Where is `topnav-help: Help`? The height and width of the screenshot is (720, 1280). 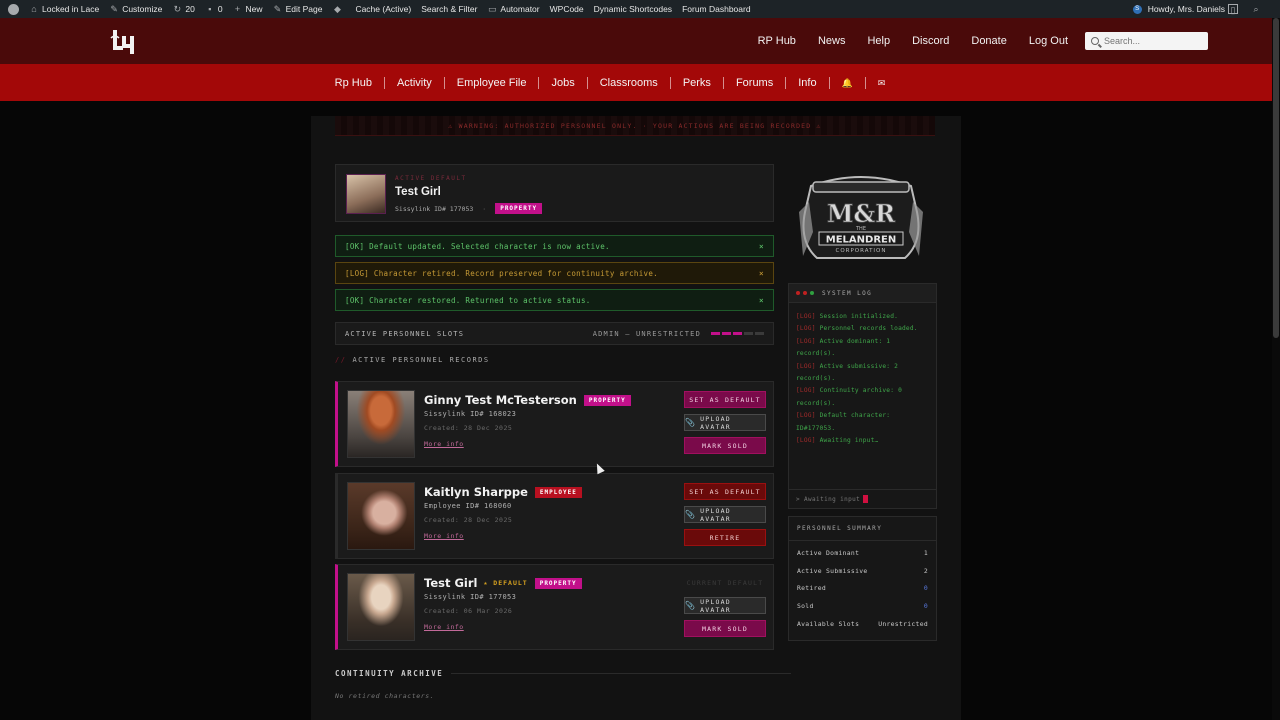 topnav-help: Help is located at coordinates (878, 41).